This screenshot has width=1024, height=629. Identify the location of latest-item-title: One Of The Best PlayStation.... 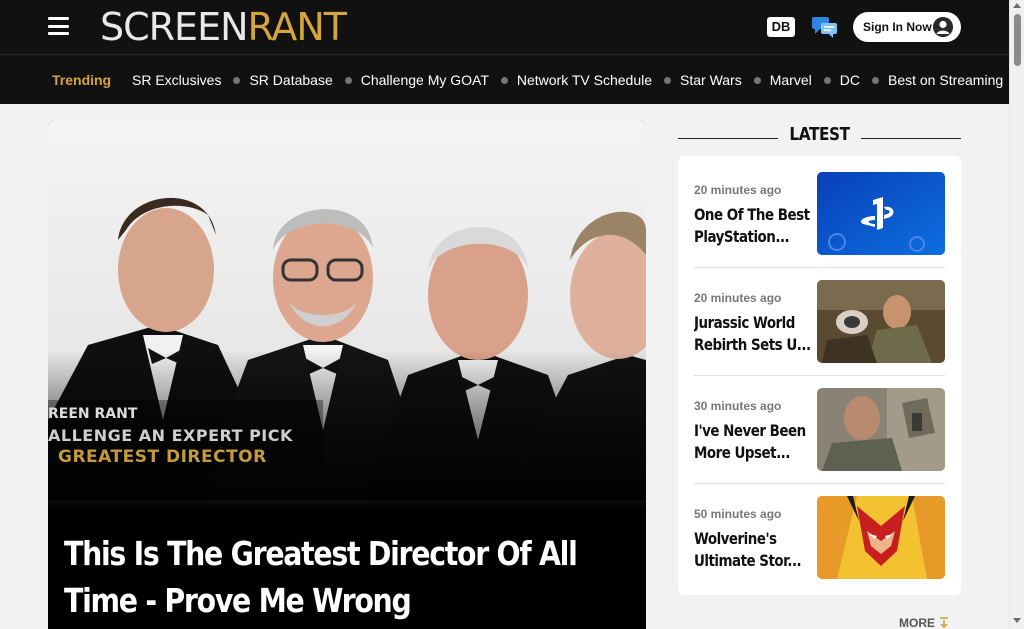
(756, 226).